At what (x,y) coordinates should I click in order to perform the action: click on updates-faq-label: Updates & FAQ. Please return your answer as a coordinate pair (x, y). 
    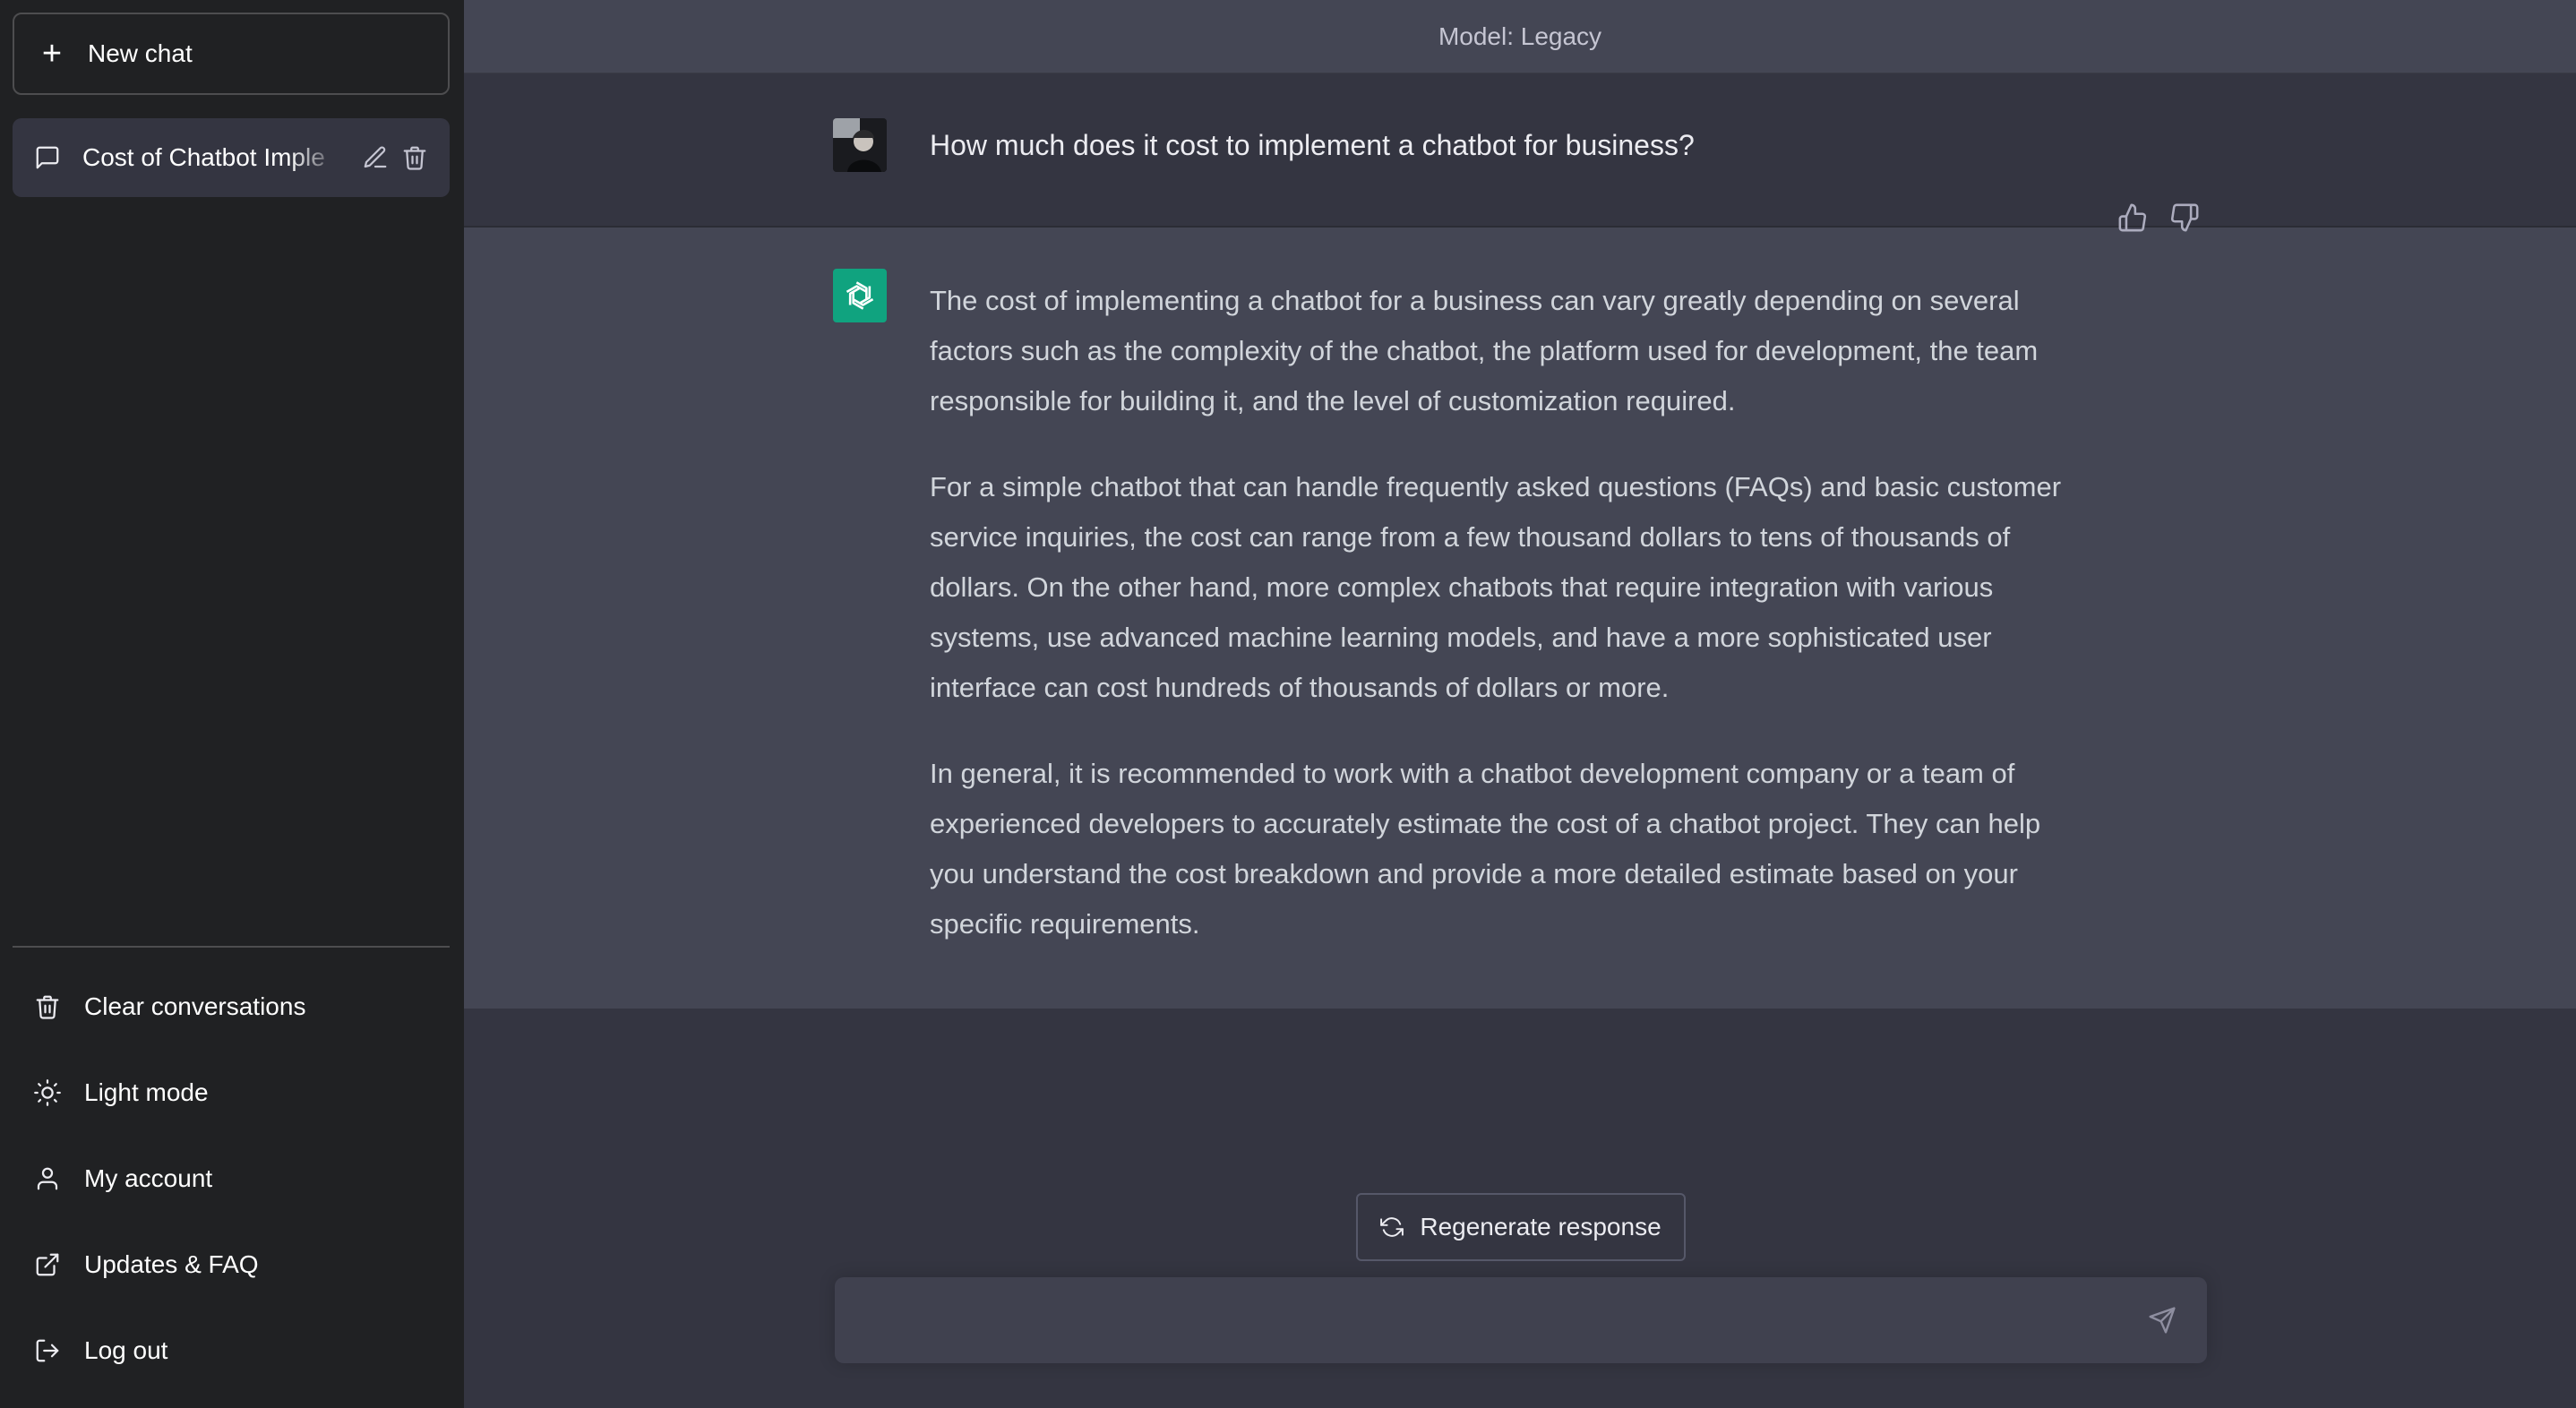
    Looking at the image, I should click on (171, 1264).